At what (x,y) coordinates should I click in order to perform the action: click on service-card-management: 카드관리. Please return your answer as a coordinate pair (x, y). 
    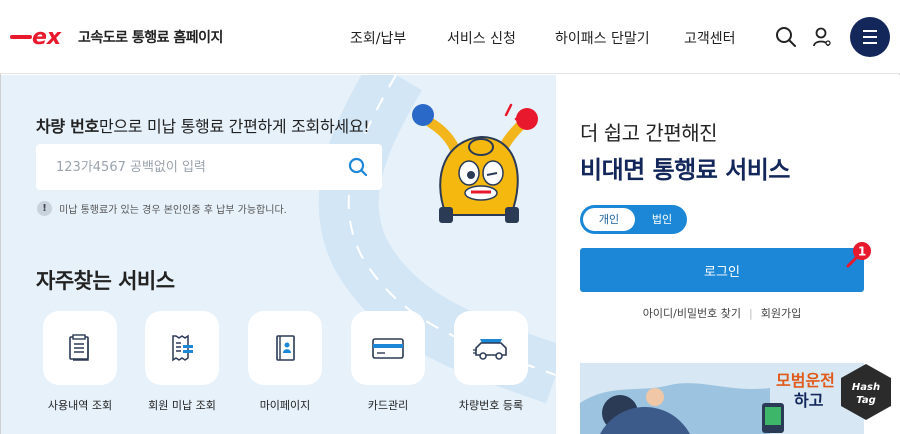
    Looking at the image, I should click on (388, 362).